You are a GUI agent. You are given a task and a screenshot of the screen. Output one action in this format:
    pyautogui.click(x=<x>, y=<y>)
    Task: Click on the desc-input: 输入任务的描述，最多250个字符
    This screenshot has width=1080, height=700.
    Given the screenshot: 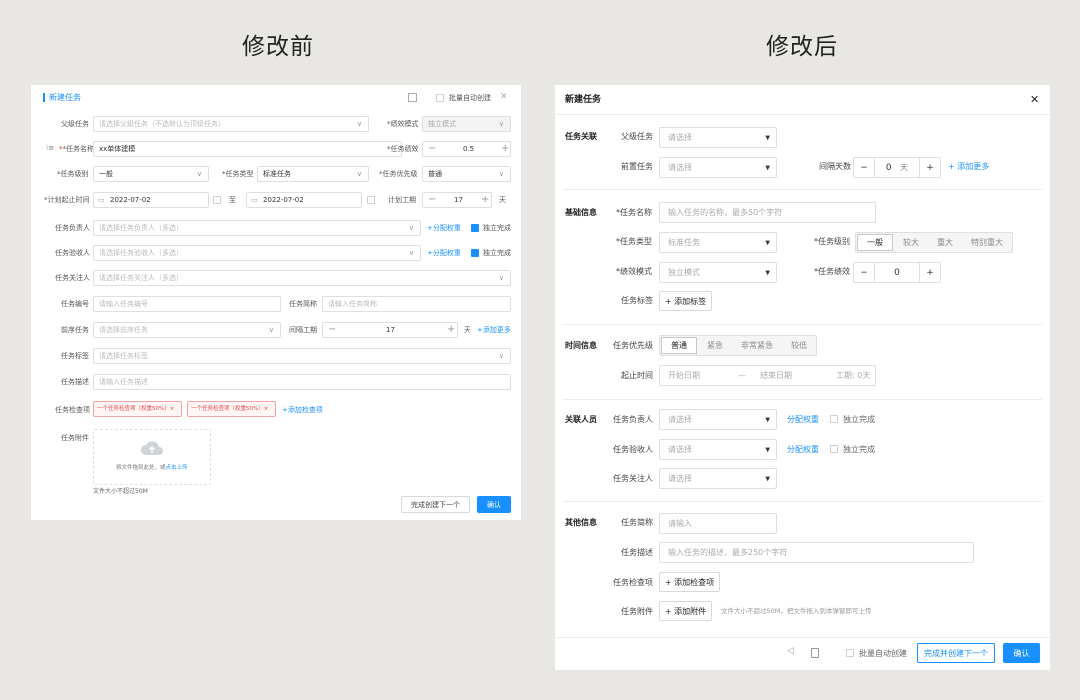 What is the action you would take?
    pyautogui.click(x=816, y=552)
    